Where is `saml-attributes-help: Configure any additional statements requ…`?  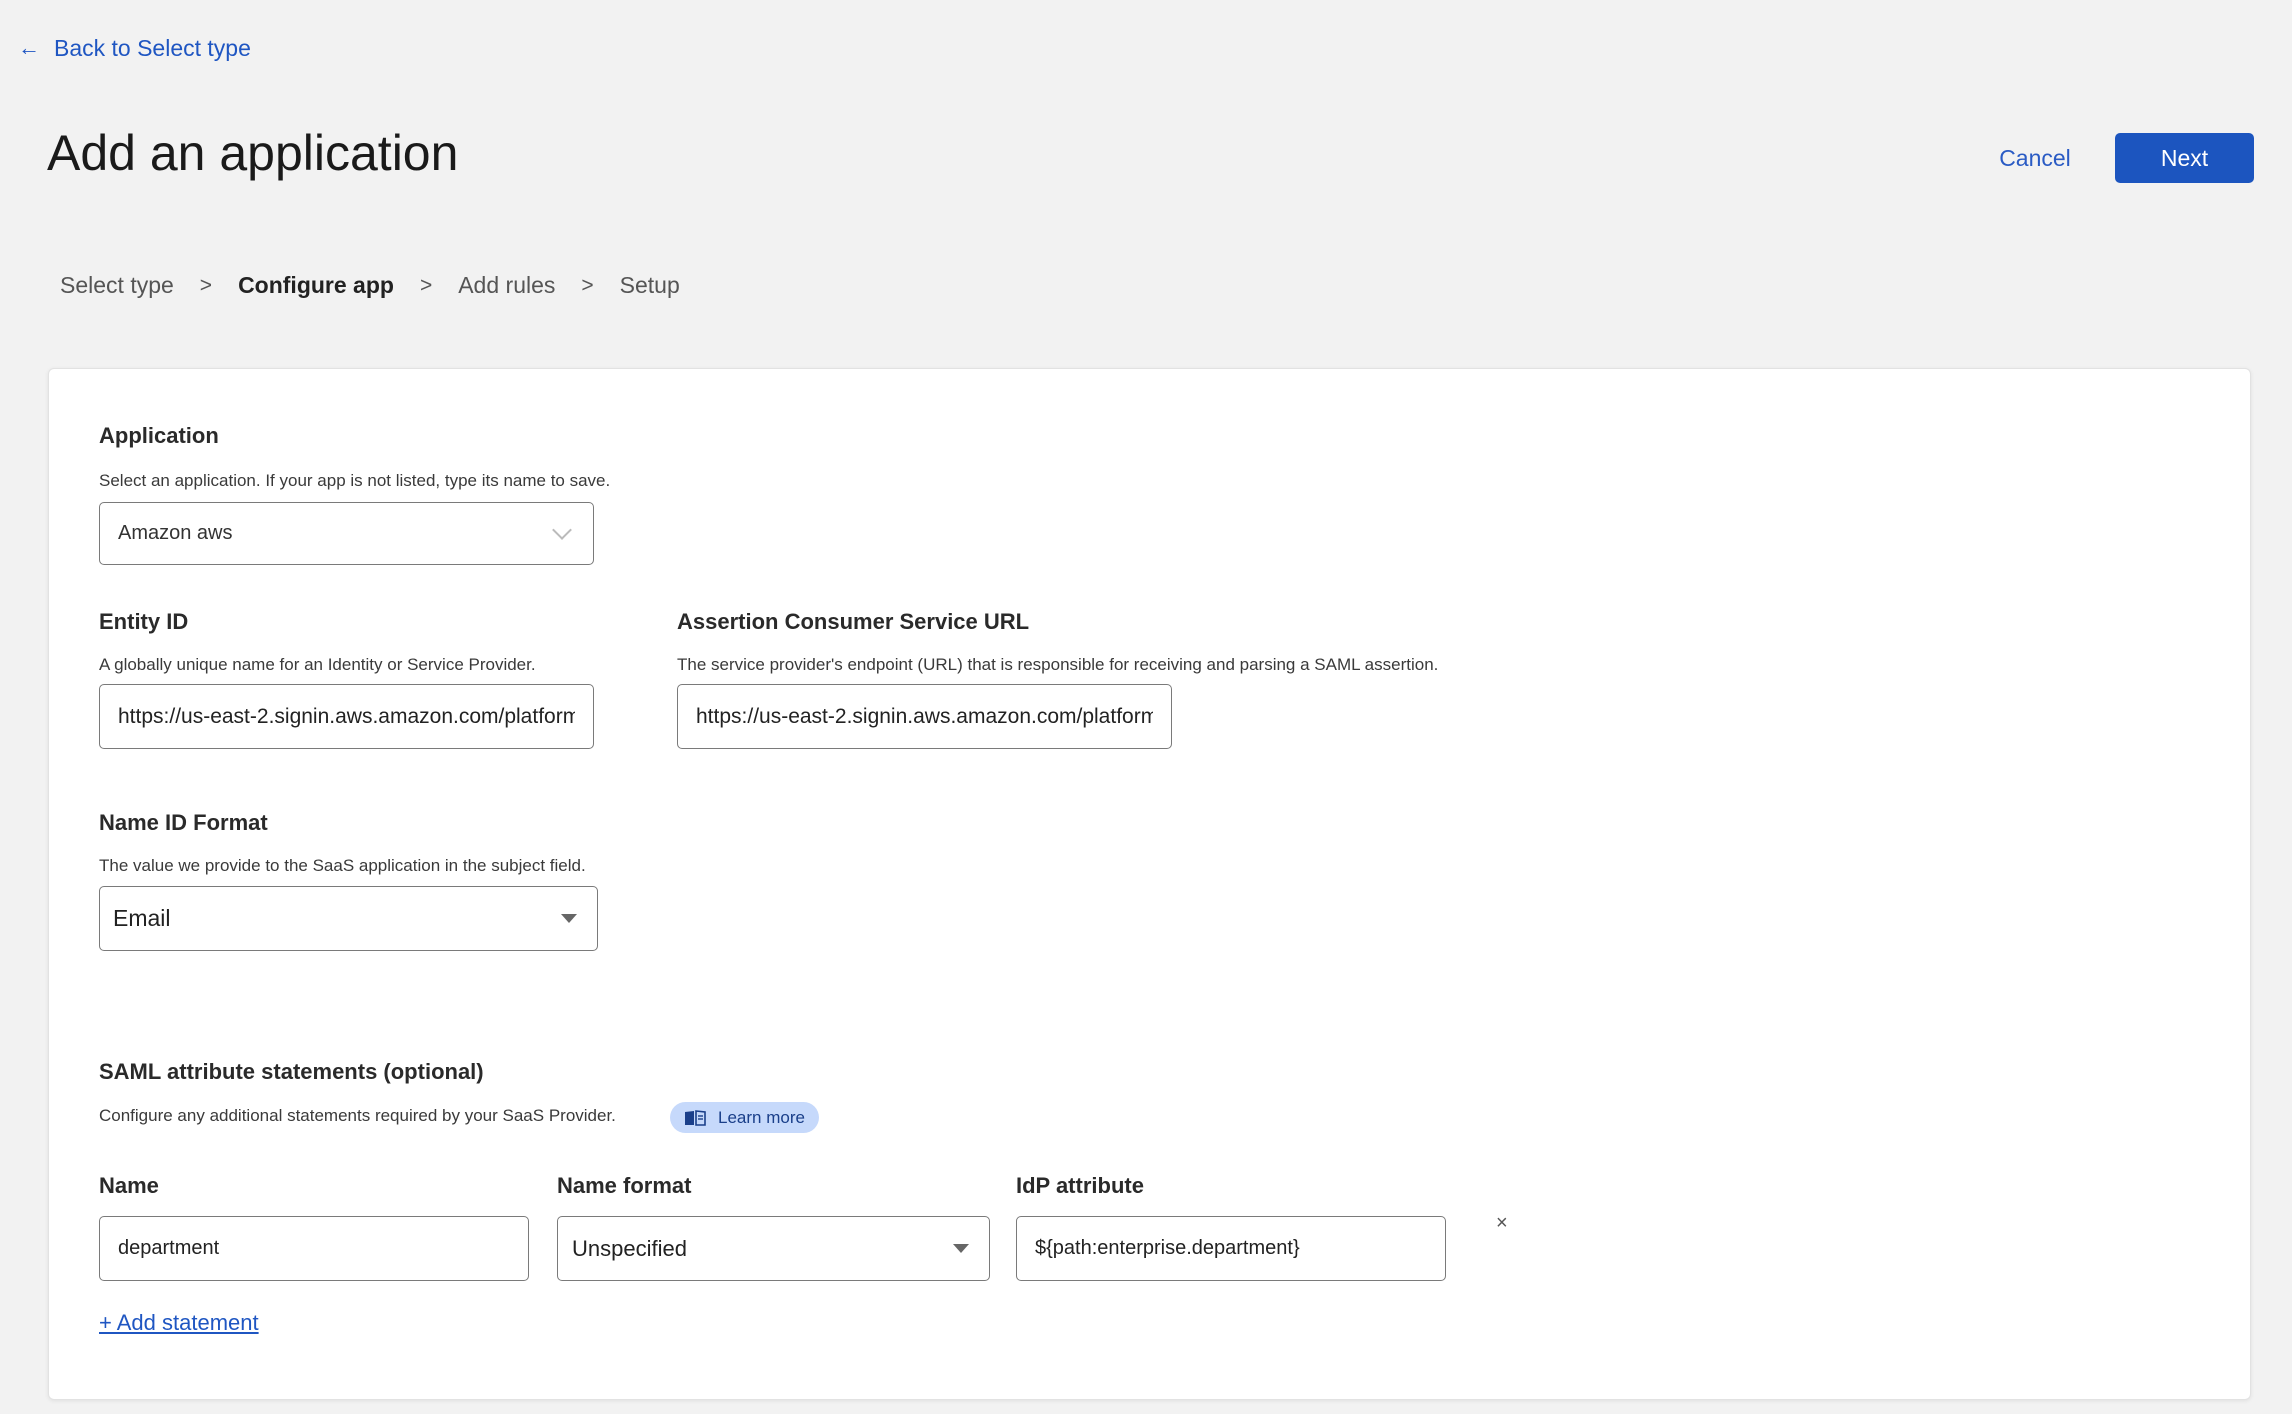
saml-attributes-help: Configure any additional statements requ… is located at coordinates (357, 1115).